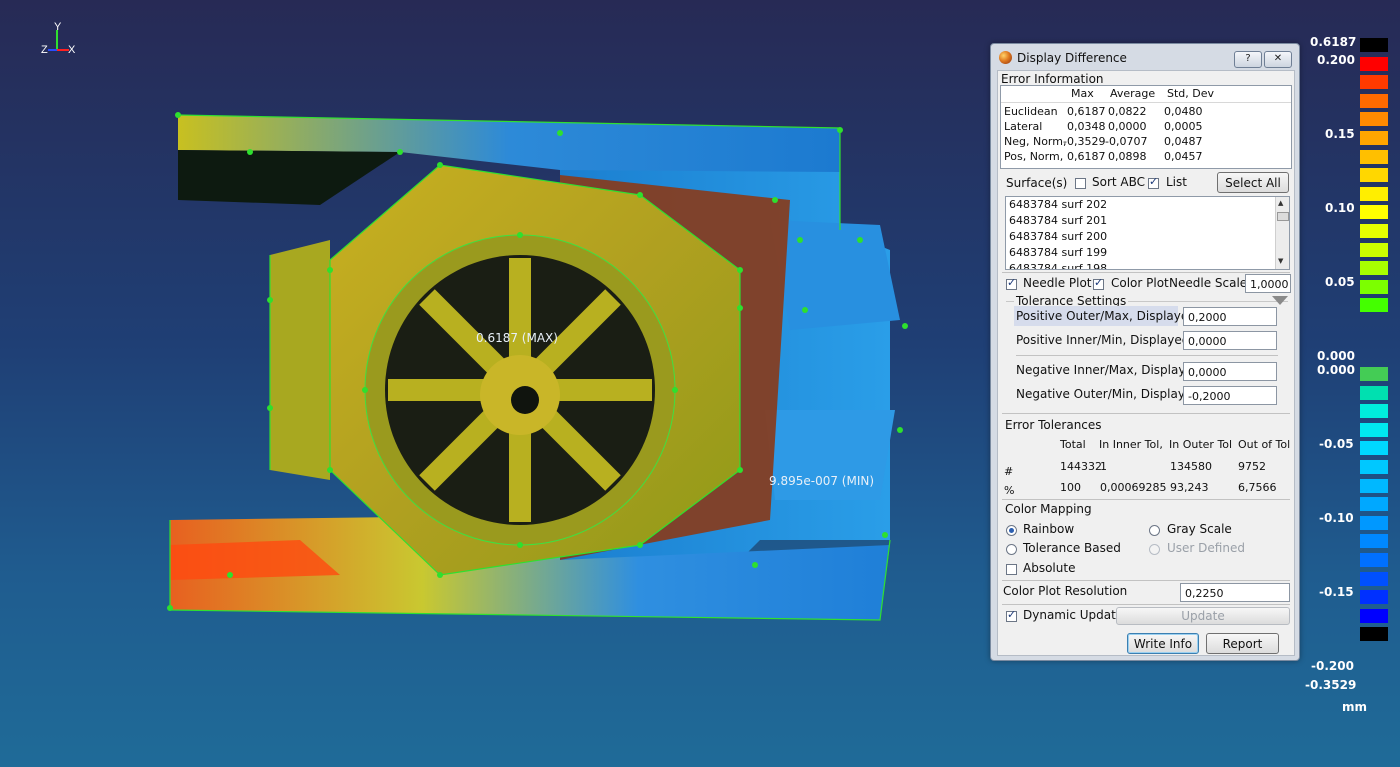 The image size is (1400, 767). Describe the element at coordinates (822, 481) in the screenshot. I see `min-label: 9.895e-007 (MIN)` at that location.